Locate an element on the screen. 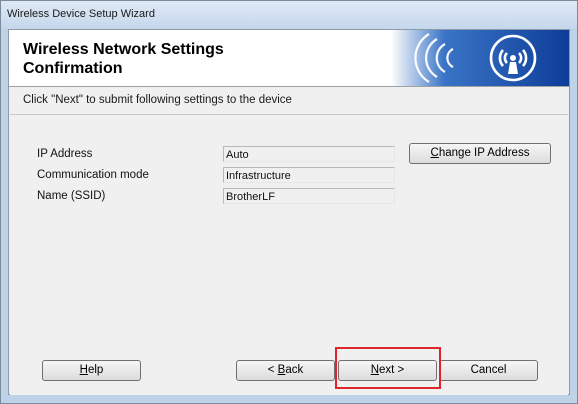  help-button: Help is located at coordinates (91, 370).